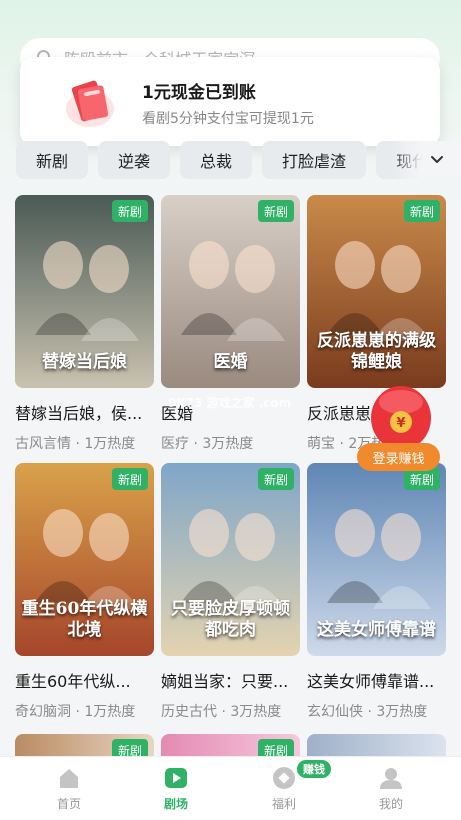  What do you see at coordinates (376, 559) in the screenshot?
I see `drama-poster: 这美女师傅靠谱 新剧` at bounding box center [376, 559].